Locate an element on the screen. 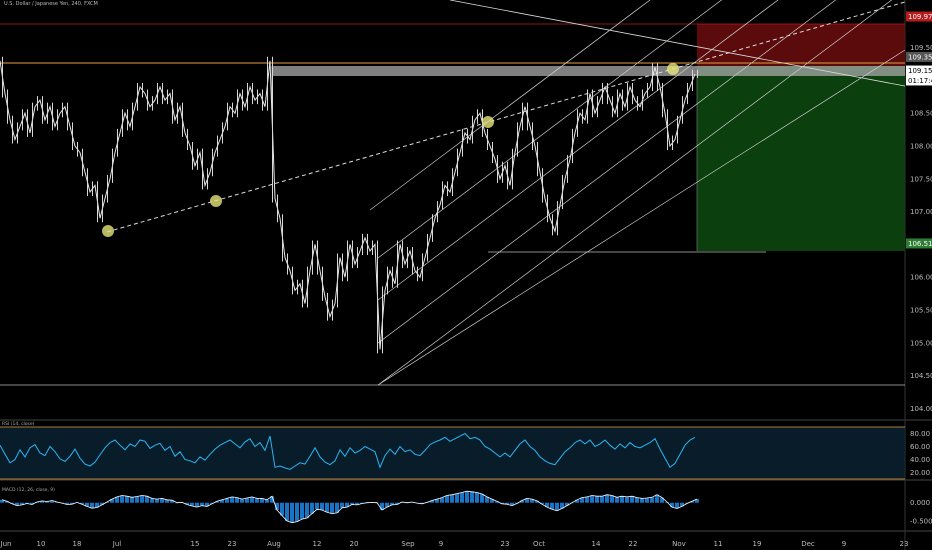 This screenshot has width=932, height=550. price-tag-label: 109.358 is located at coordinates (920, 57).